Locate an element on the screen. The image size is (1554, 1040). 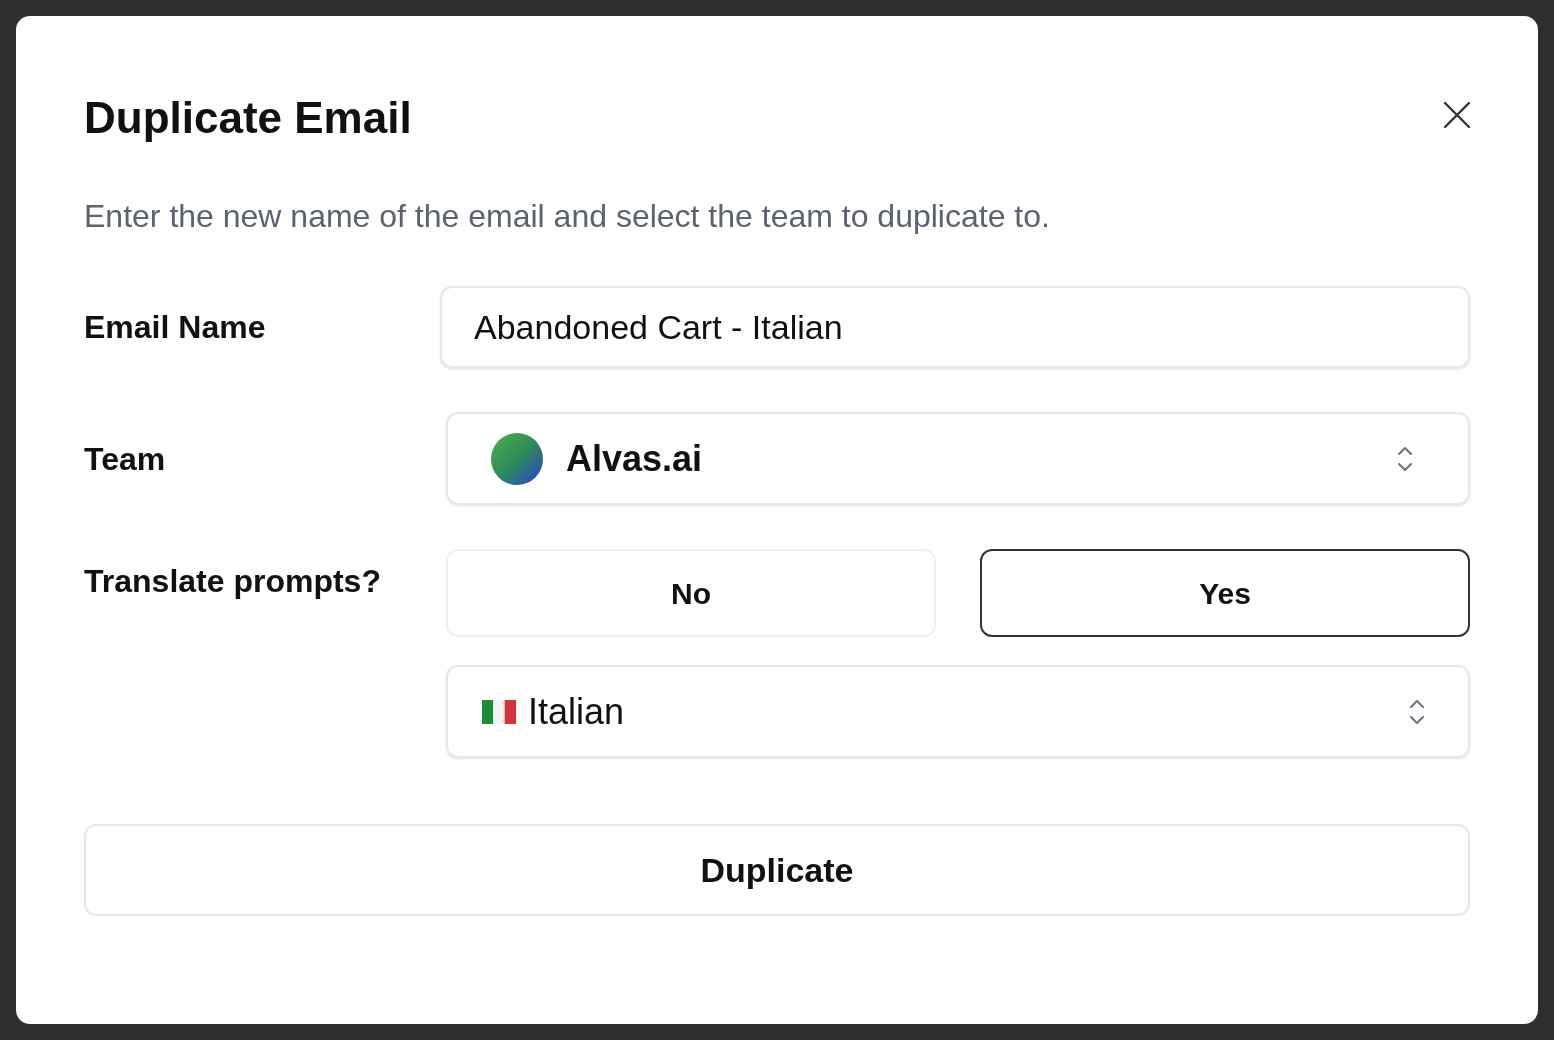
dialog-description: Enter the new name of the email and select the team to duplicate to. is located at coordinates (567, 216).